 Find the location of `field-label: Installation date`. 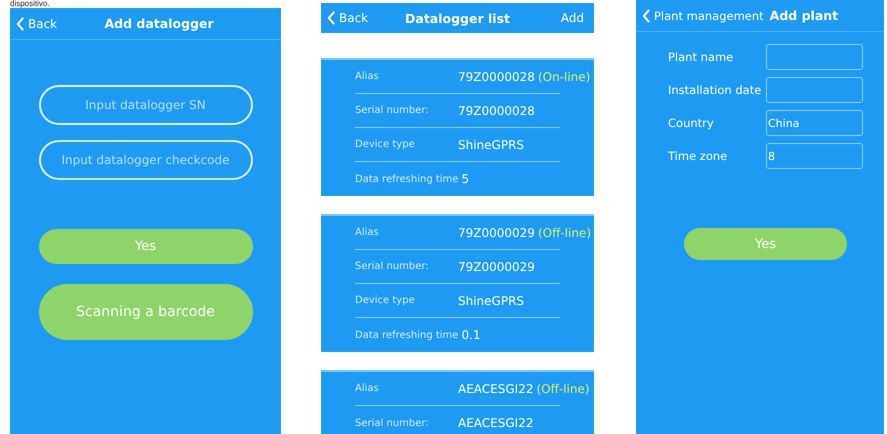

field-label: Installation date is located at coordinates (715, 90).